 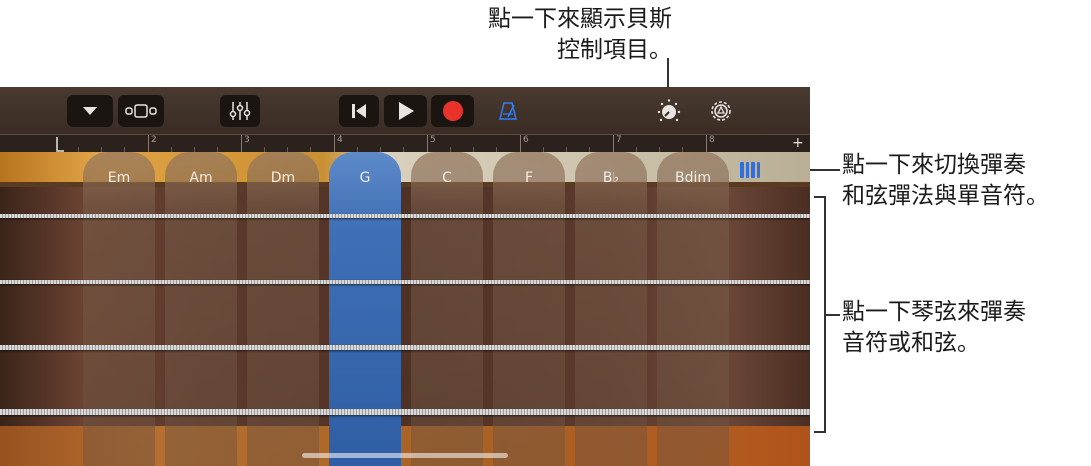 I want to click on control-bar, so click(x=405, y=110).